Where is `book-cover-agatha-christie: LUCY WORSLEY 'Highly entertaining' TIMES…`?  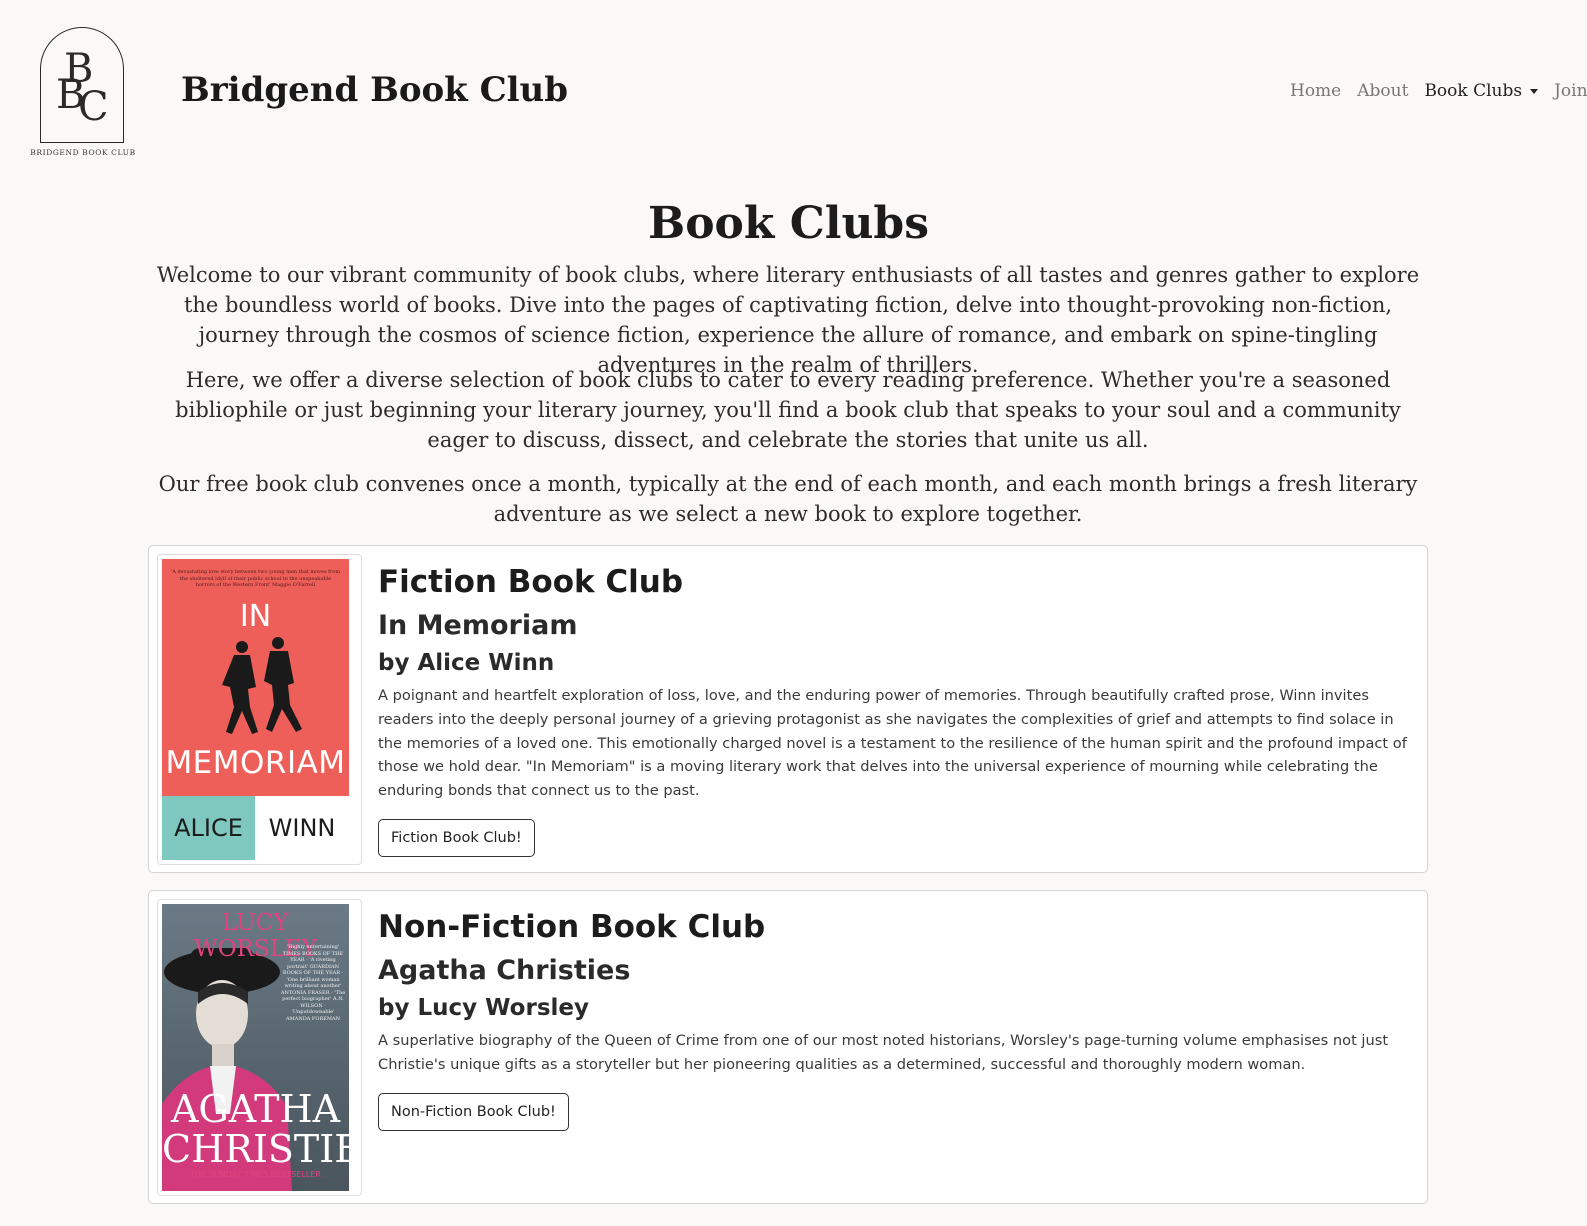 book-cover-agatha-christie: LUCY WORSLEY 'Highly entertaining' TIMES… is located at coordinates (255, 1047).